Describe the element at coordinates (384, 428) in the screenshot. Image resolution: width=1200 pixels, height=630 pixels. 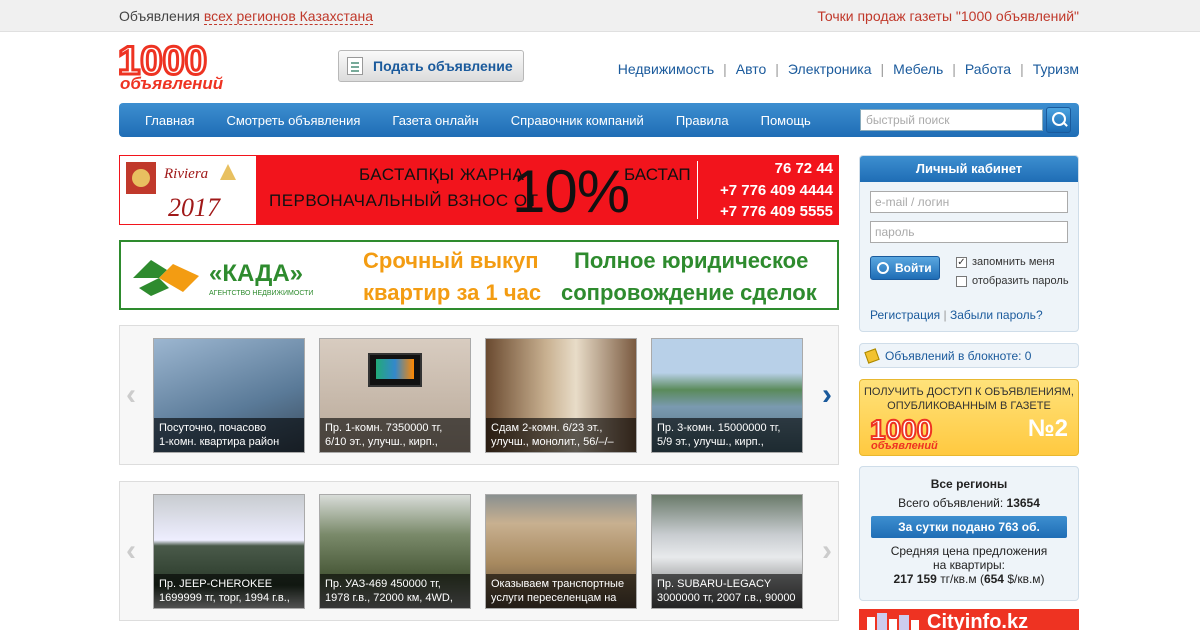
I see `ad-title: Пр. 1-комн. 7350000 тг,` at that location.